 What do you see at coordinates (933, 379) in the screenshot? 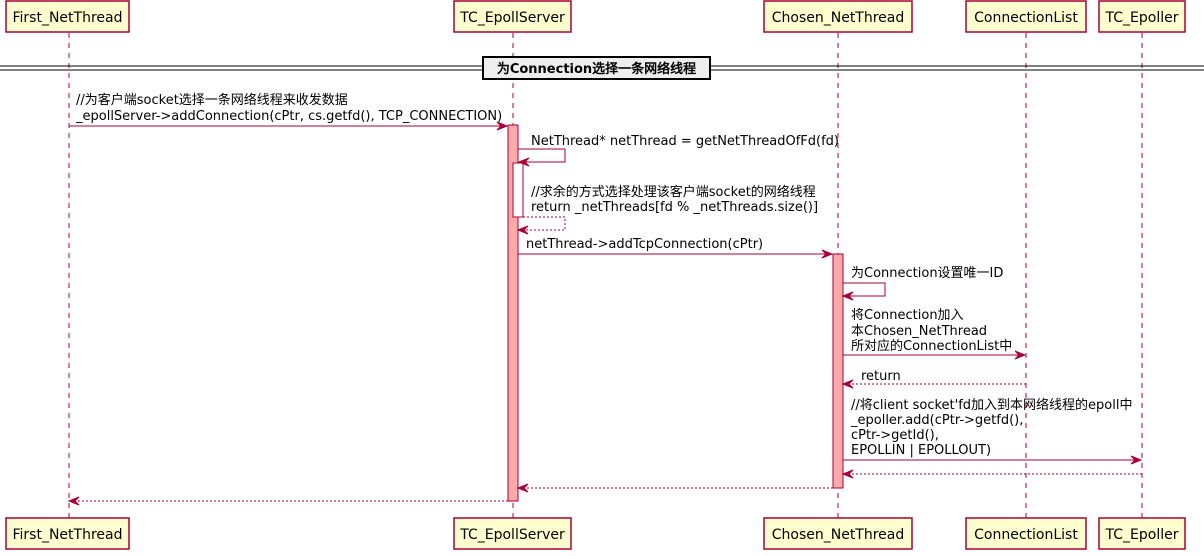
I see `message-return-from-connectionlist: return` at bounding box center [933, 379].